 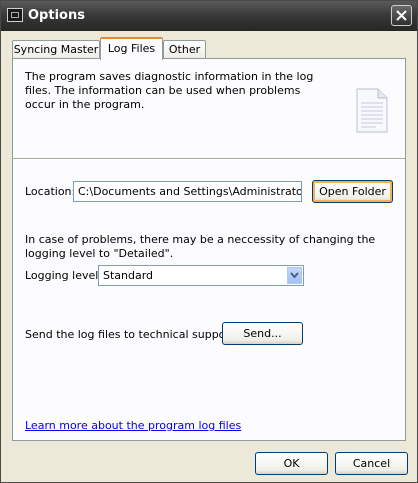 What do you see at coordinates (131, 48) in the screenshot?
I see `tab-log-files: Log Files` at bounding box center [131, 48].